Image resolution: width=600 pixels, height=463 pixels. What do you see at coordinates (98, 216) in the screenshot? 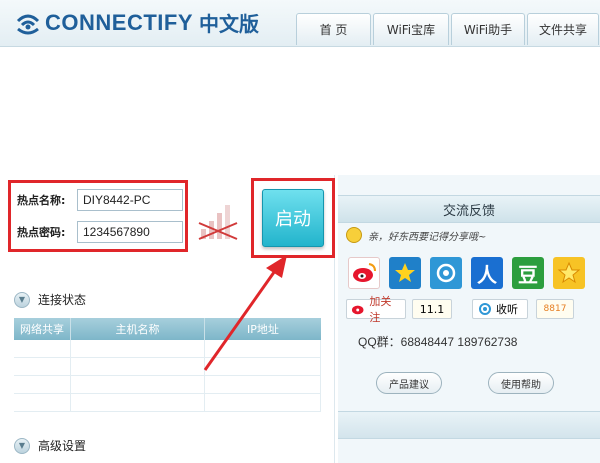
I see `hotspot-settings-box: 热点名称: 热点密码:` at bounding box center [98, 216].